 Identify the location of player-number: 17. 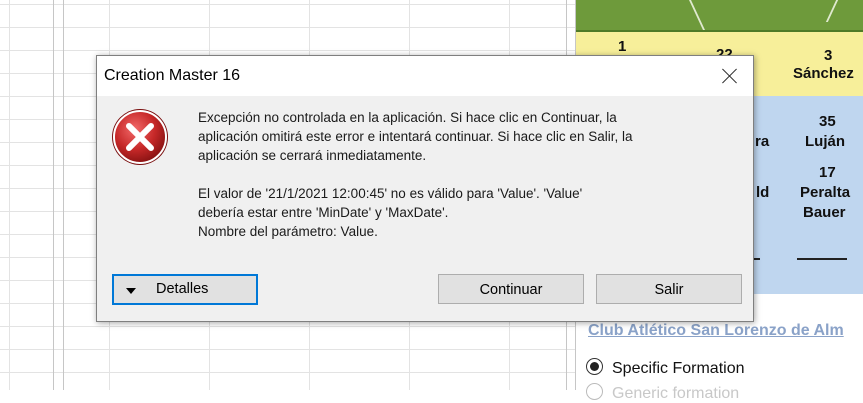
(827, 172).